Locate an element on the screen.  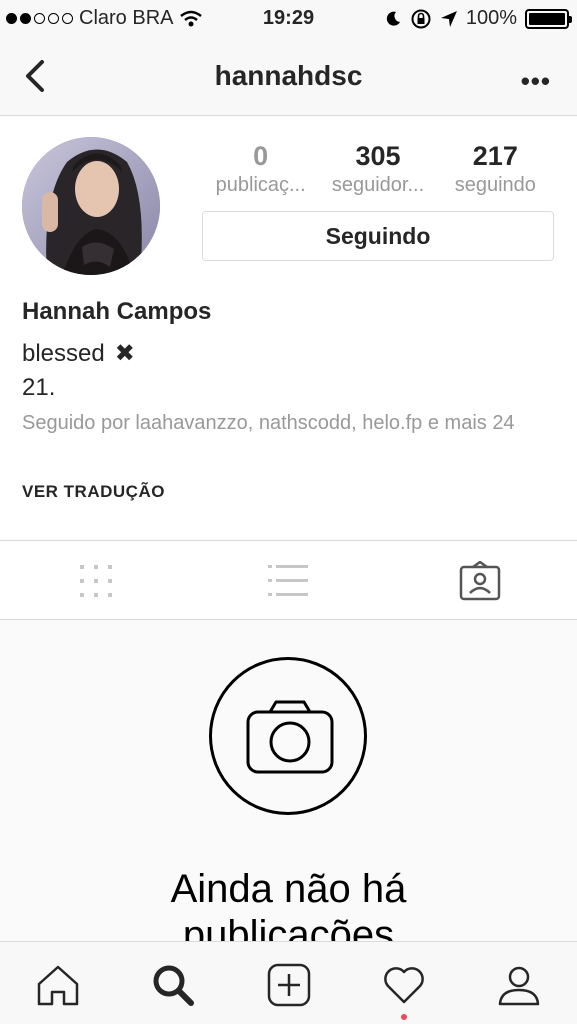
see-translation-link: VER TRADUÇÃO is located at coordinates (93, 492).